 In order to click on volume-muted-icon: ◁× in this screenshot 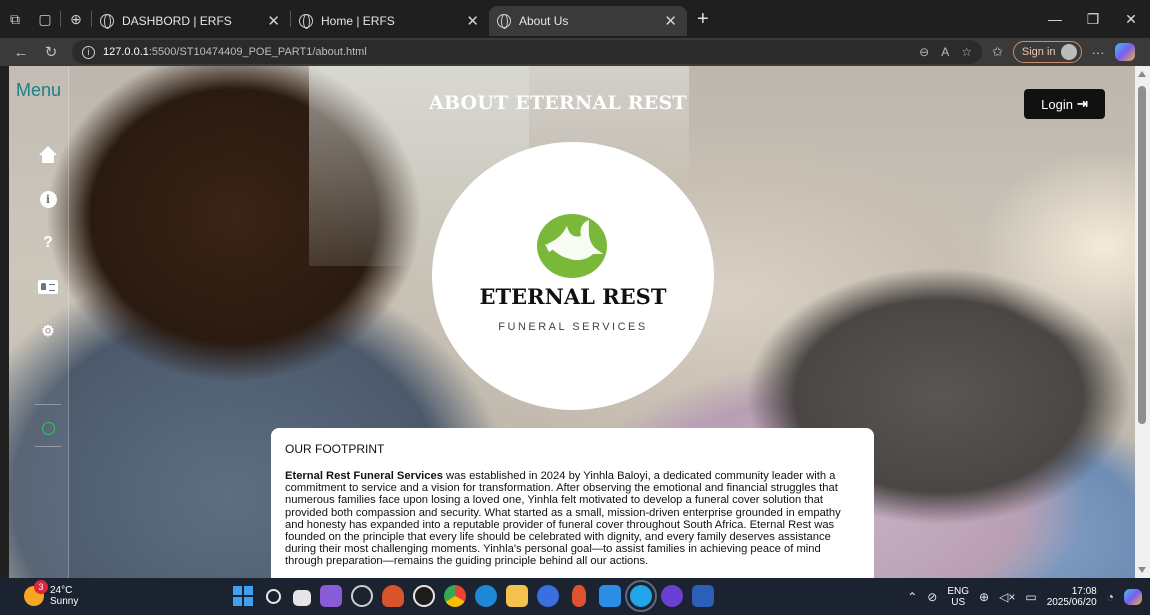, I will do `click(1007, 597)`.